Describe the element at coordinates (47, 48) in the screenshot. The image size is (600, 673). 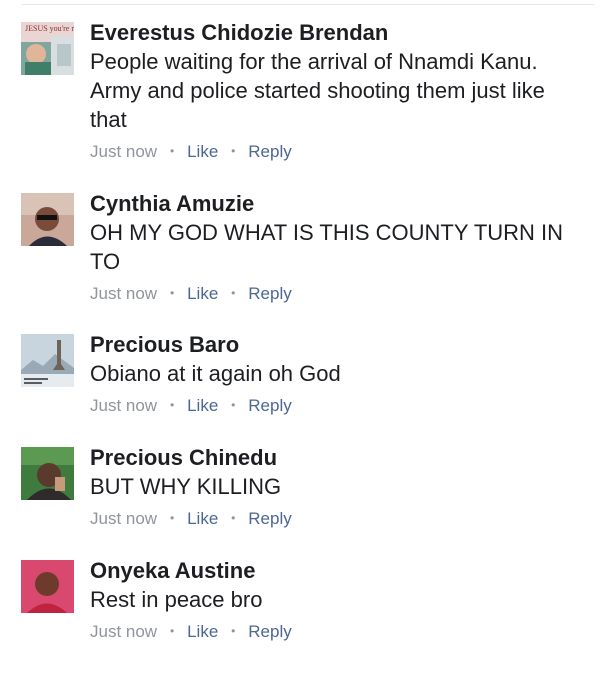
I see `avatar: JESUS you're my 1` at that location.